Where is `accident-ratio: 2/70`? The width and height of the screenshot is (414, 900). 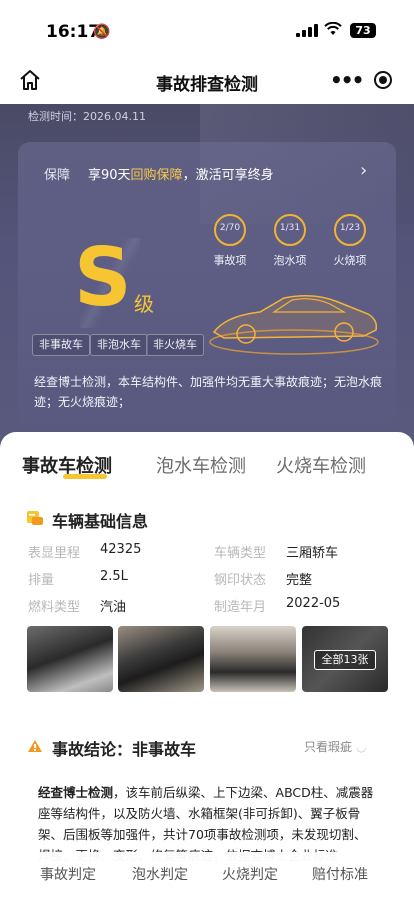 accident-ratio: 2/70 is located at coordinates (230, 228).